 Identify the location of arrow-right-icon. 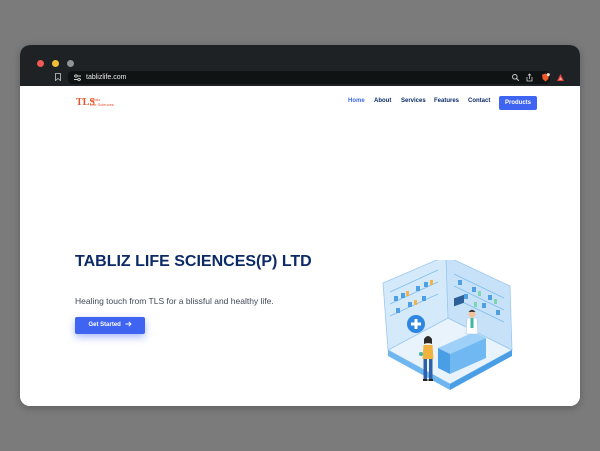
(128, 323).